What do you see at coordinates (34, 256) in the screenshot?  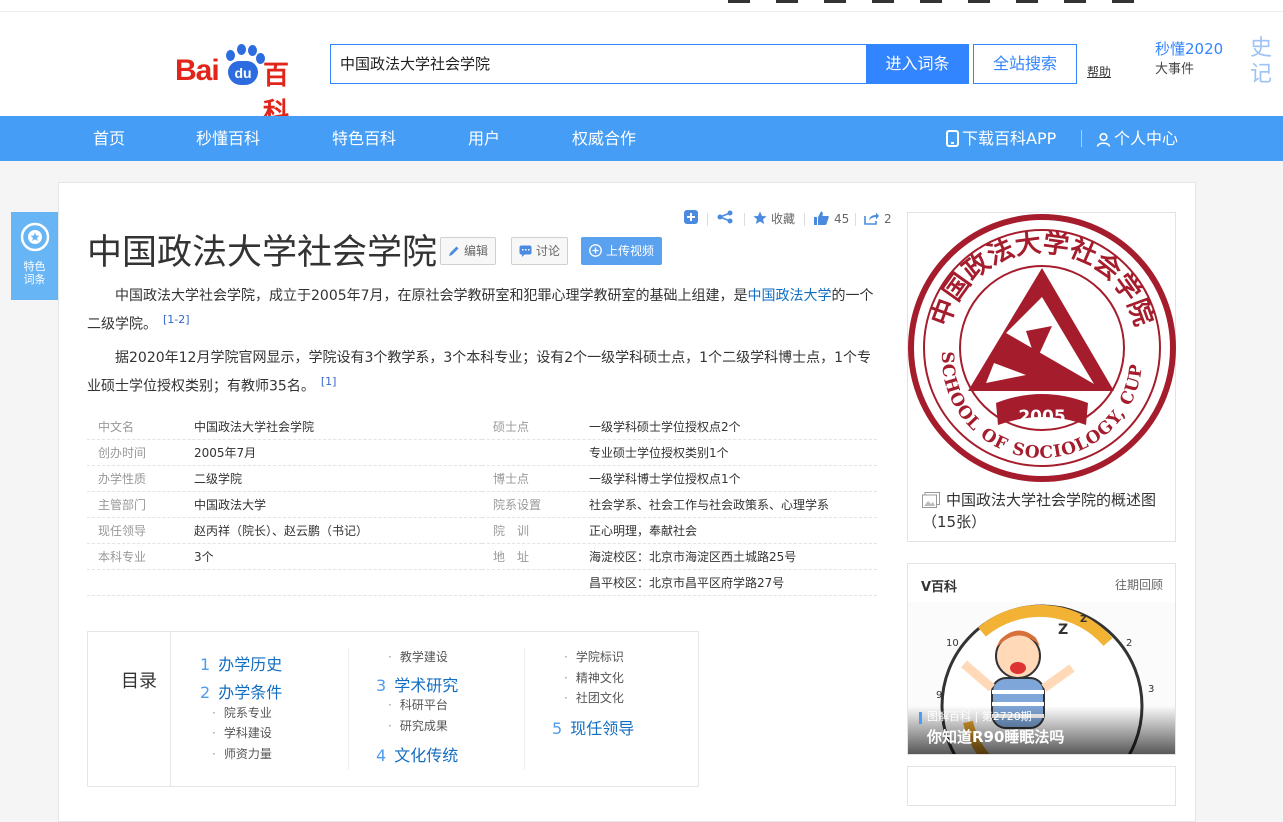 I see `featured-entry-badge: 特色 词条` at bounding box center [34, 256].